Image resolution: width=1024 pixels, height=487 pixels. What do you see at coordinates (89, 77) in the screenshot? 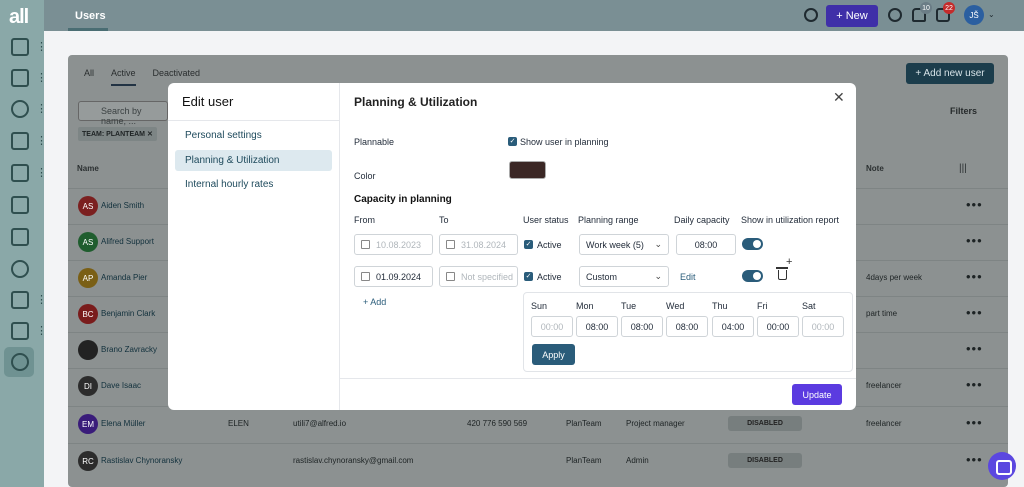
I see `tab-all: All` at bounding box center [89, 77].